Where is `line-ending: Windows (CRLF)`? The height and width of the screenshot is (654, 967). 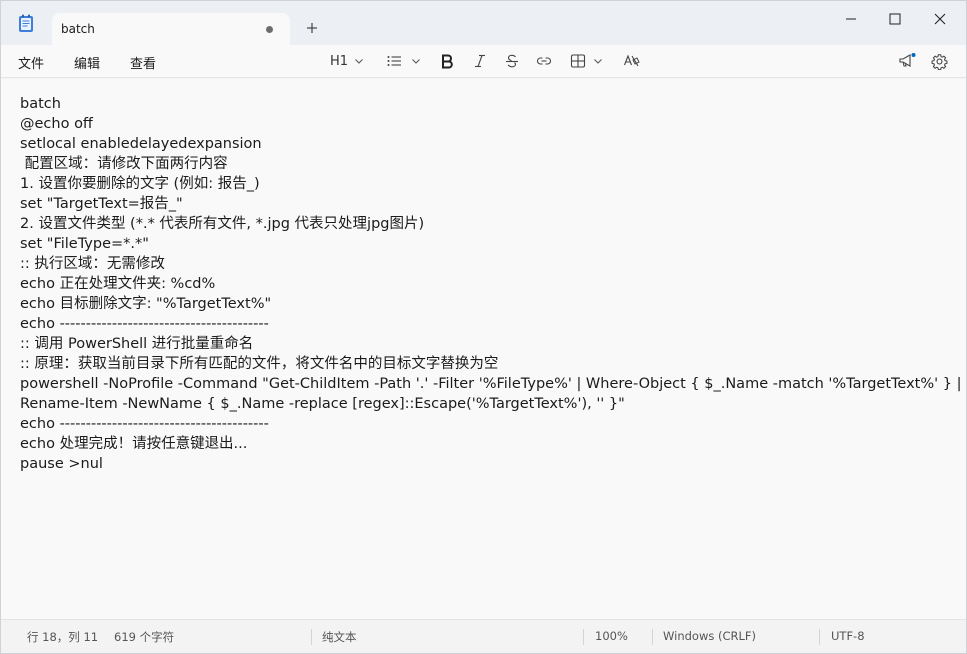
line-ending: Windows (CRLF) is located at coordinates (709, 636).